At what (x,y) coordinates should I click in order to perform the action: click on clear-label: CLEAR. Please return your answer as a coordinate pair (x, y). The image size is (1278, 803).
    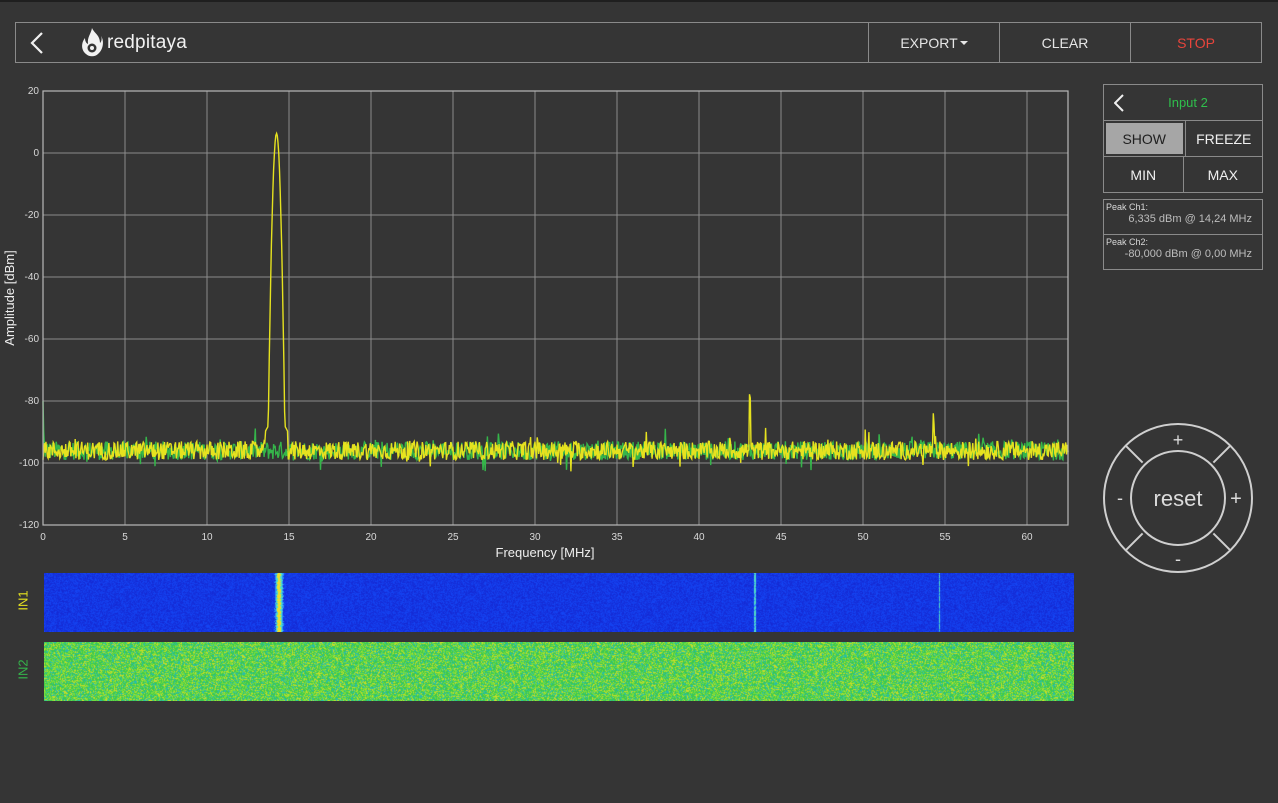
    Looking at the image, I should click on (1065, 42).